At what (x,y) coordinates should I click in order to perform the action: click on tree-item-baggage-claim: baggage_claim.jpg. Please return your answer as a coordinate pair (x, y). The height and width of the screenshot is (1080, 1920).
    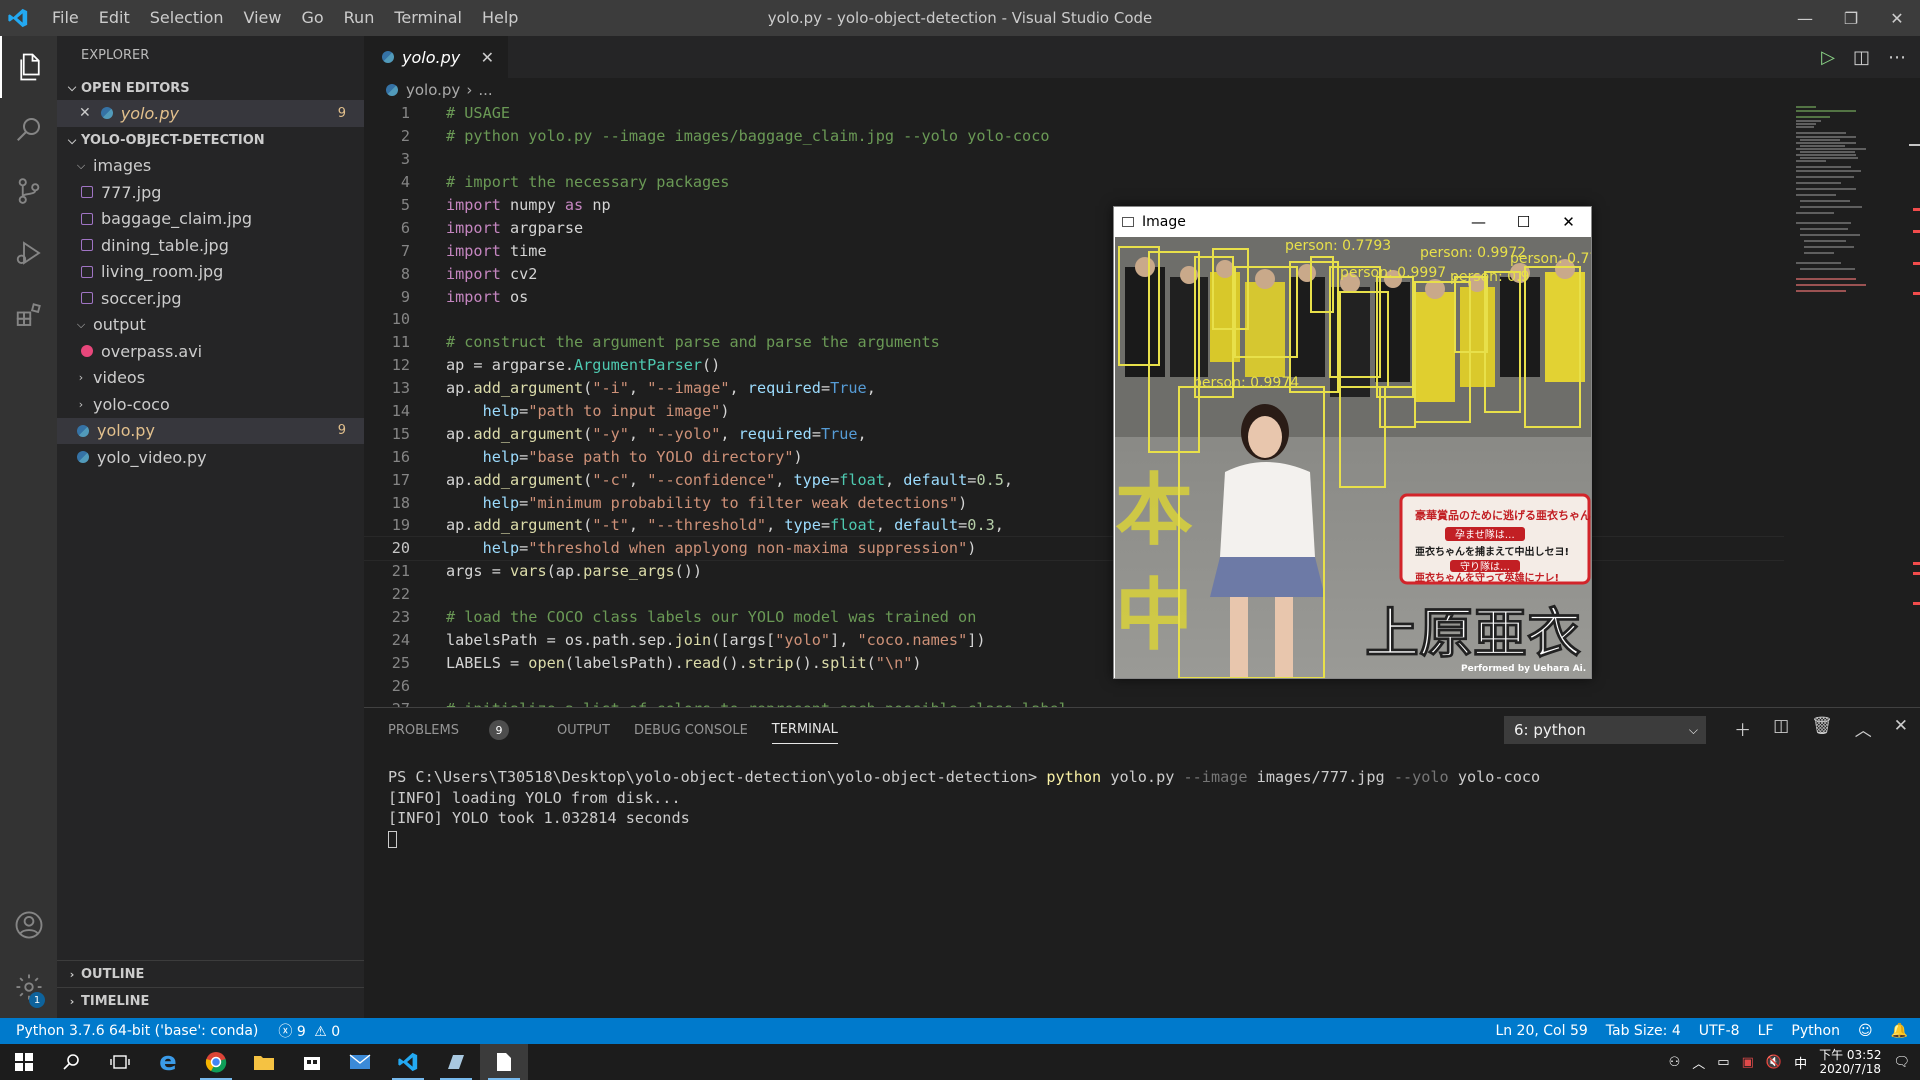
    Looking at the image, I should click on (210, 219).